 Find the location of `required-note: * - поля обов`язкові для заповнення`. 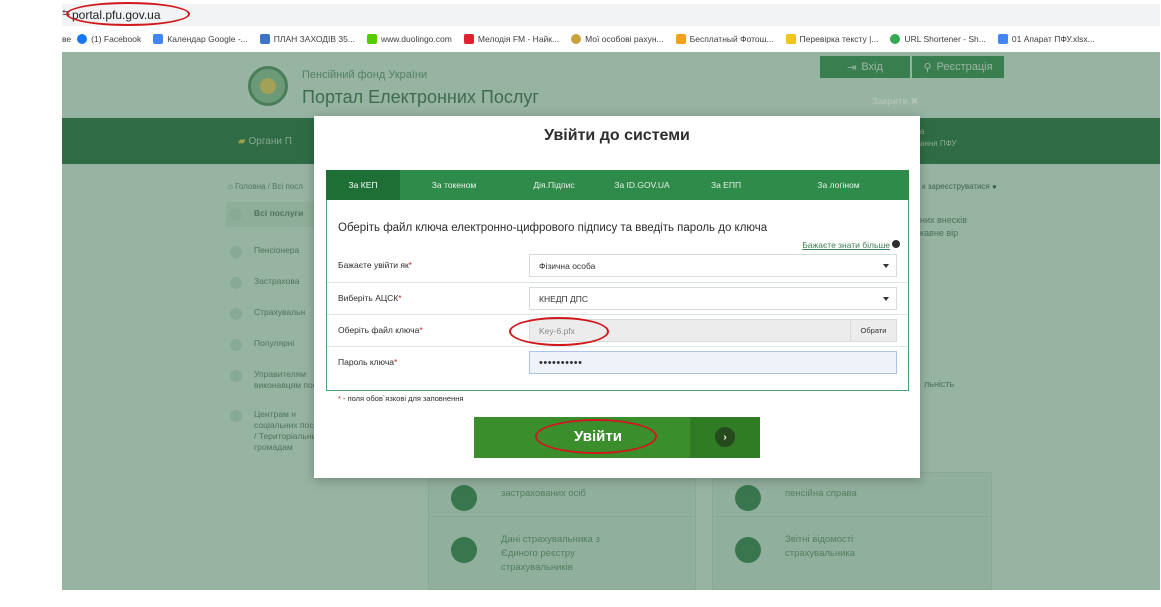

required-note: * - поля обов`язкові для заповнення is located at coordinates (401, 398).